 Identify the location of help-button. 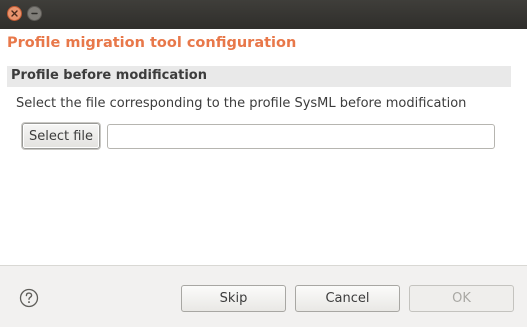
(29, 298).